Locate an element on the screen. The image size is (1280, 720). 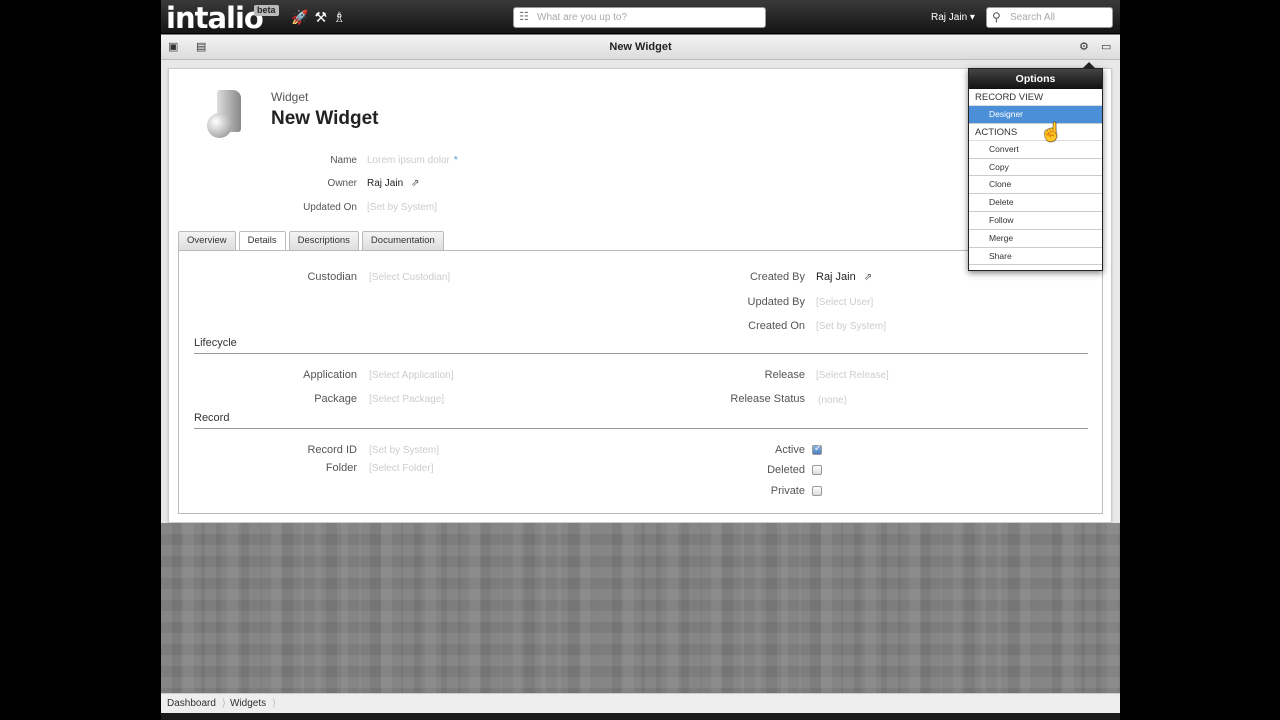
tab-documentation: Documentation is located at coordinates (402, 240).